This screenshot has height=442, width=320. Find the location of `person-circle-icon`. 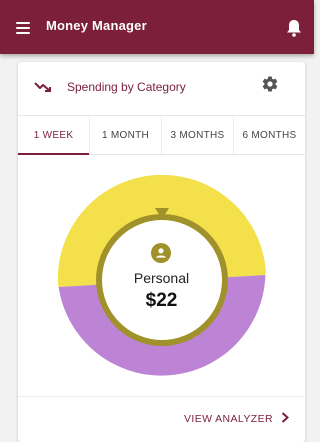

person-circle-icon is located at coordinates (161, 253).